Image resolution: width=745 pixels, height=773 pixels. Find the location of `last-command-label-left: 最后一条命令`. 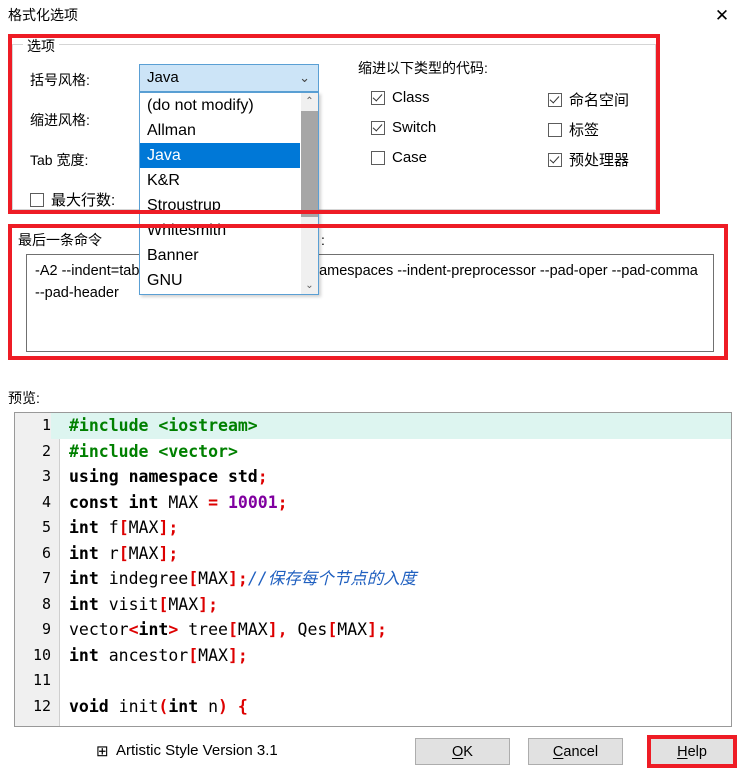

last-command-label-left: 最后一条命令 is located at coordinates (60, 240).